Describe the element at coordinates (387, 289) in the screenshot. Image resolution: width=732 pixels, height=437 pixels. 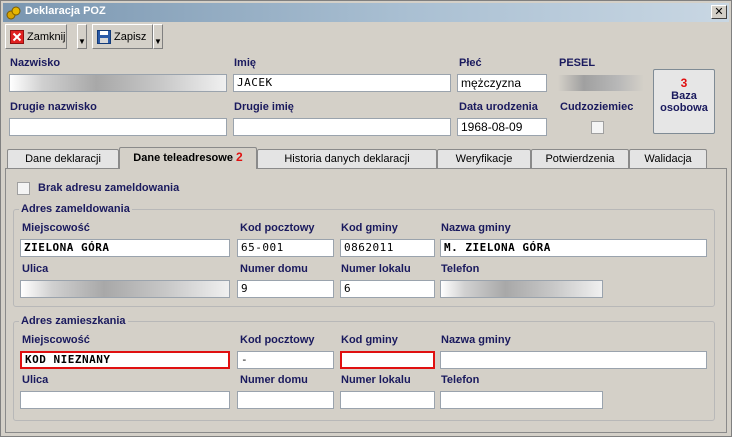
I see `zam-numer-lokalu-field: 6` at that location.